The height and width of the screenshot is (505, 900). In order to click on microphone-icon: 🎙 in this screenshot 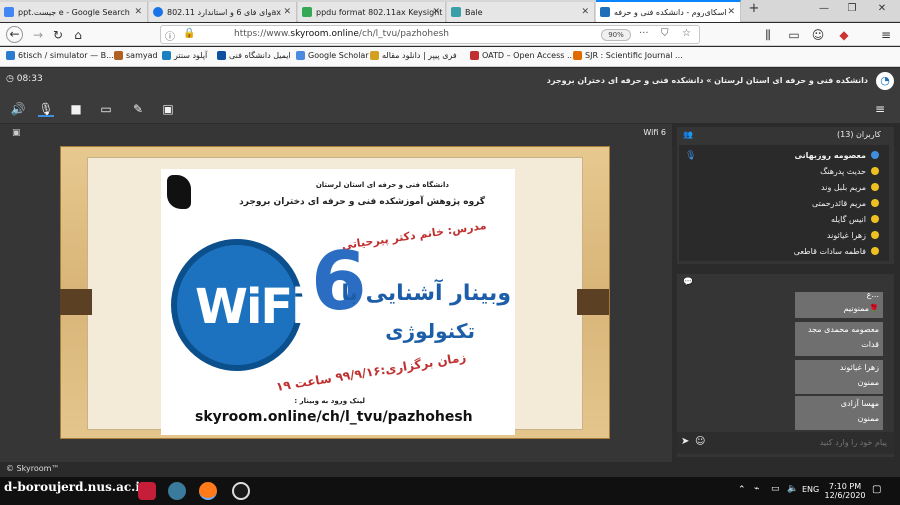, I will do `click(46, 109)`.